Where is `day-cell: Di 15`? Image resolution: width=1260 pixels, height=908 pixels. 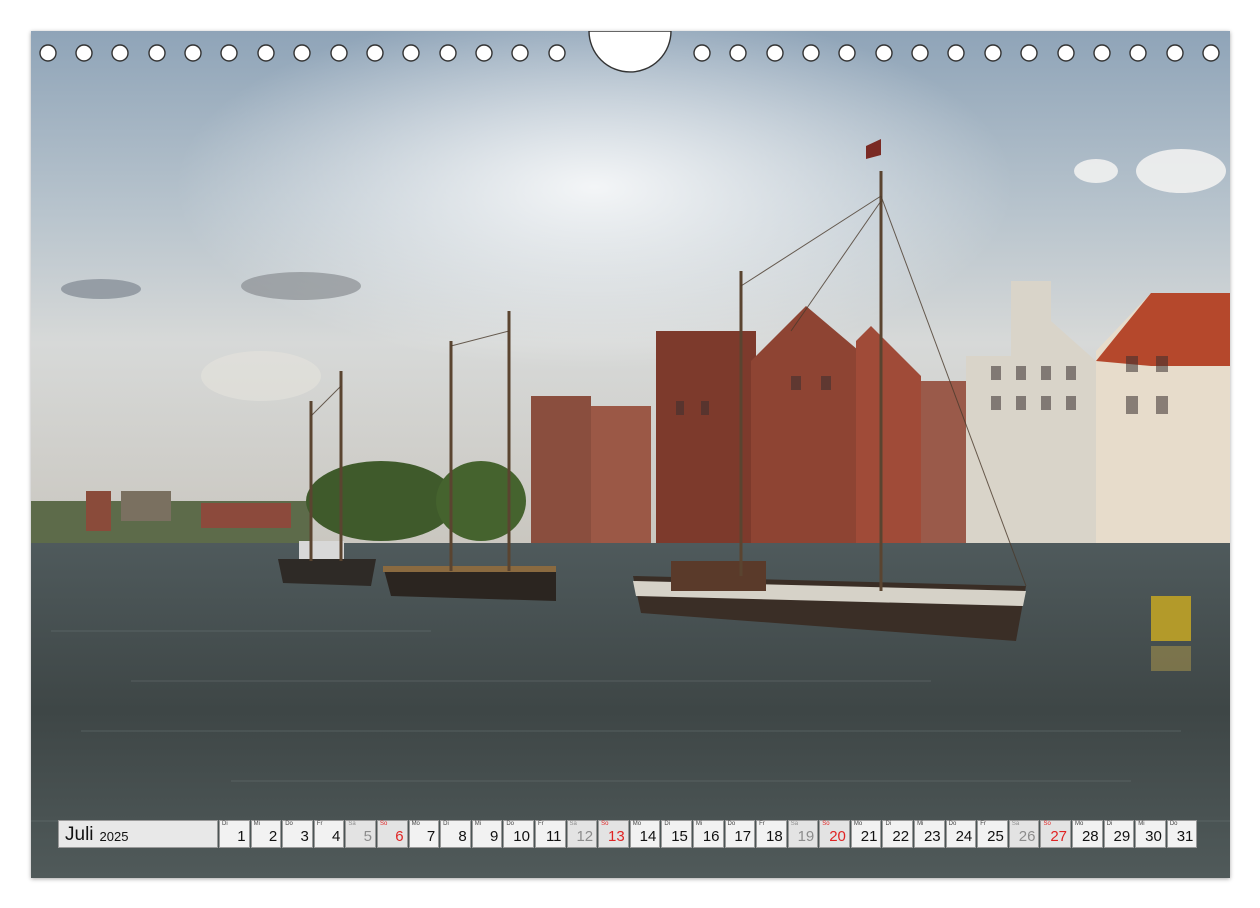
day-cell: Di 15 is located at coordinates (676, 834).